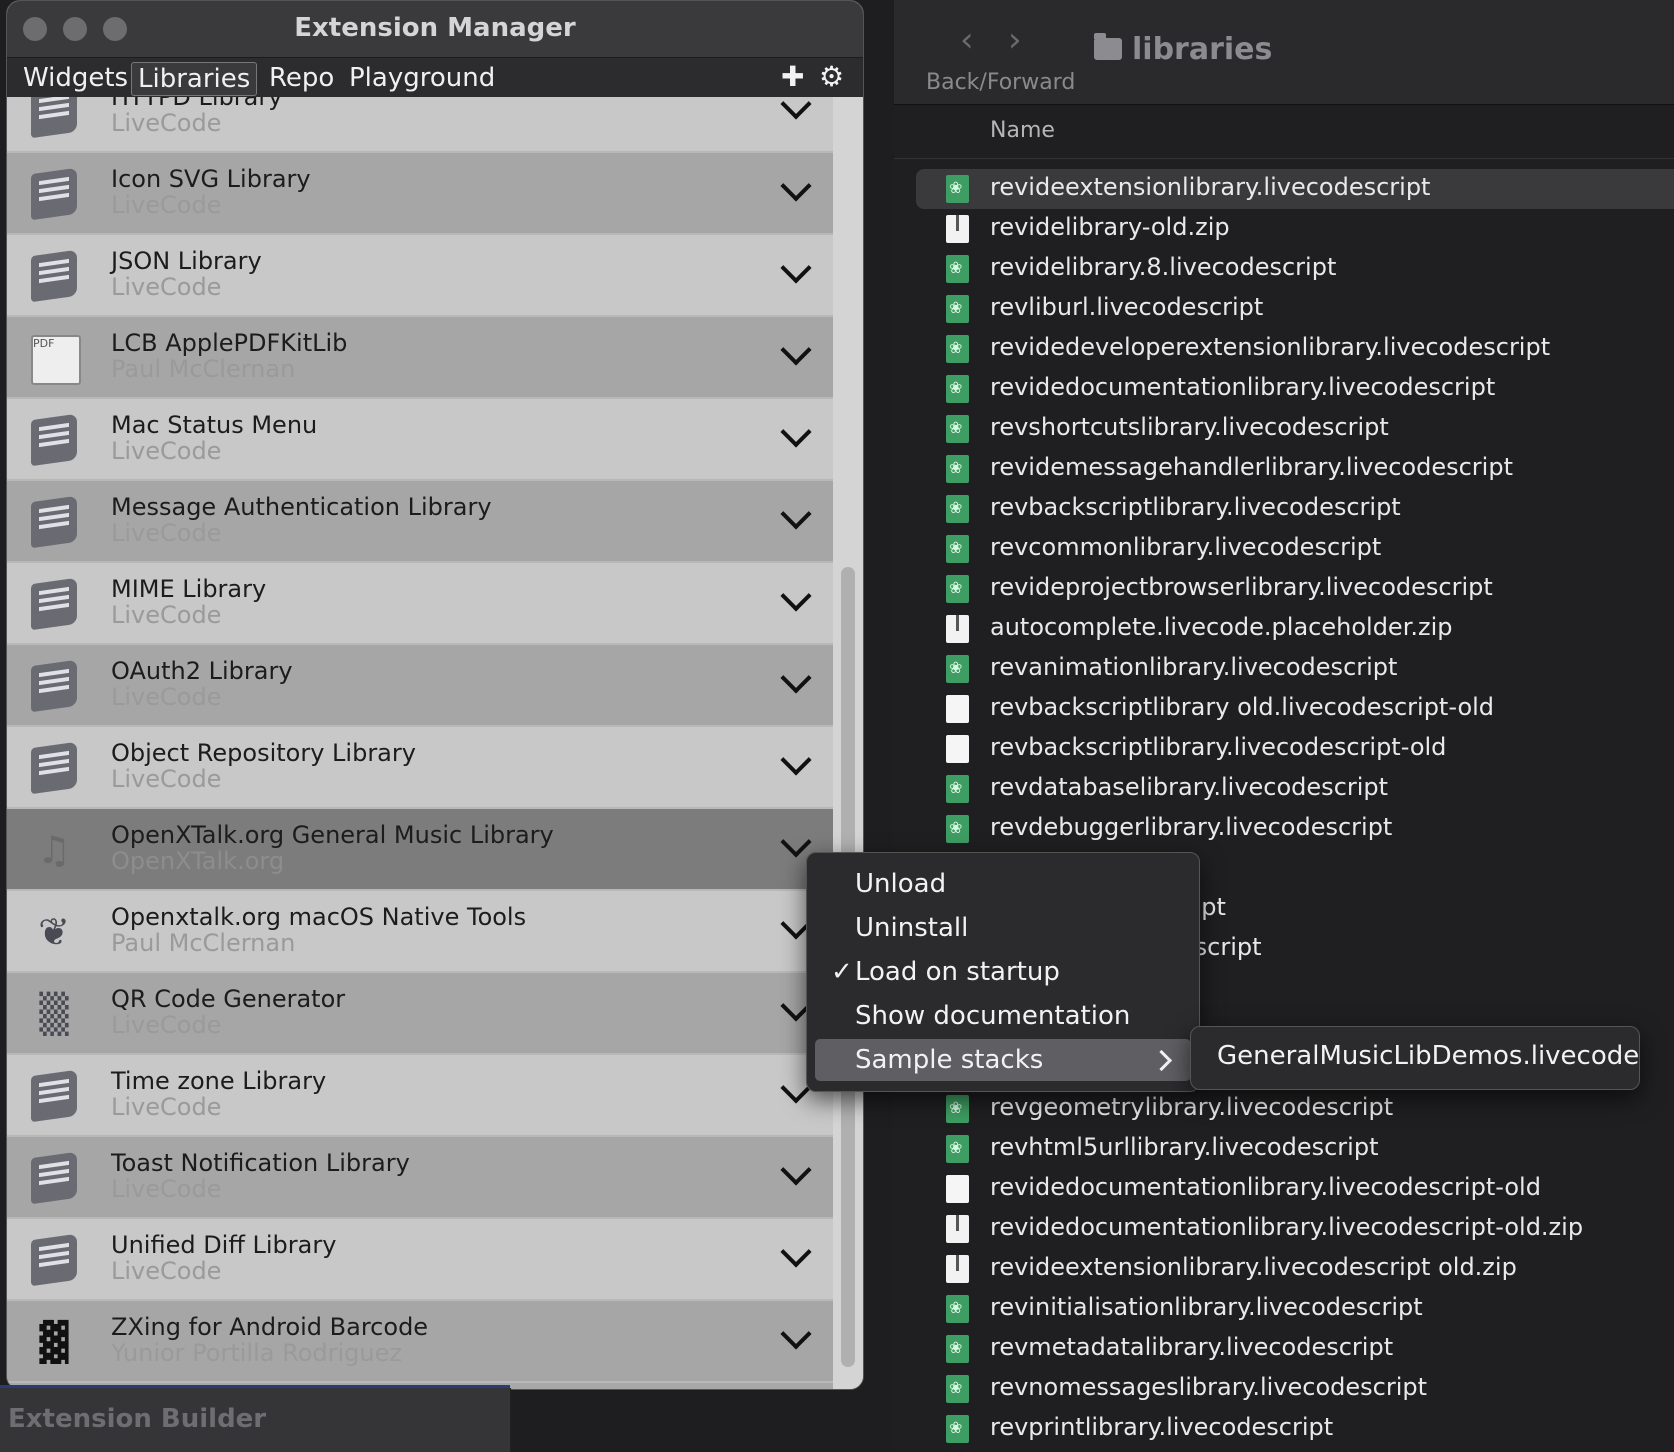 The width and height of the screenshot is (1674, 1452). I want to click on menu-item-sample-stacks: Sample stacks, so click(1003, 1060).